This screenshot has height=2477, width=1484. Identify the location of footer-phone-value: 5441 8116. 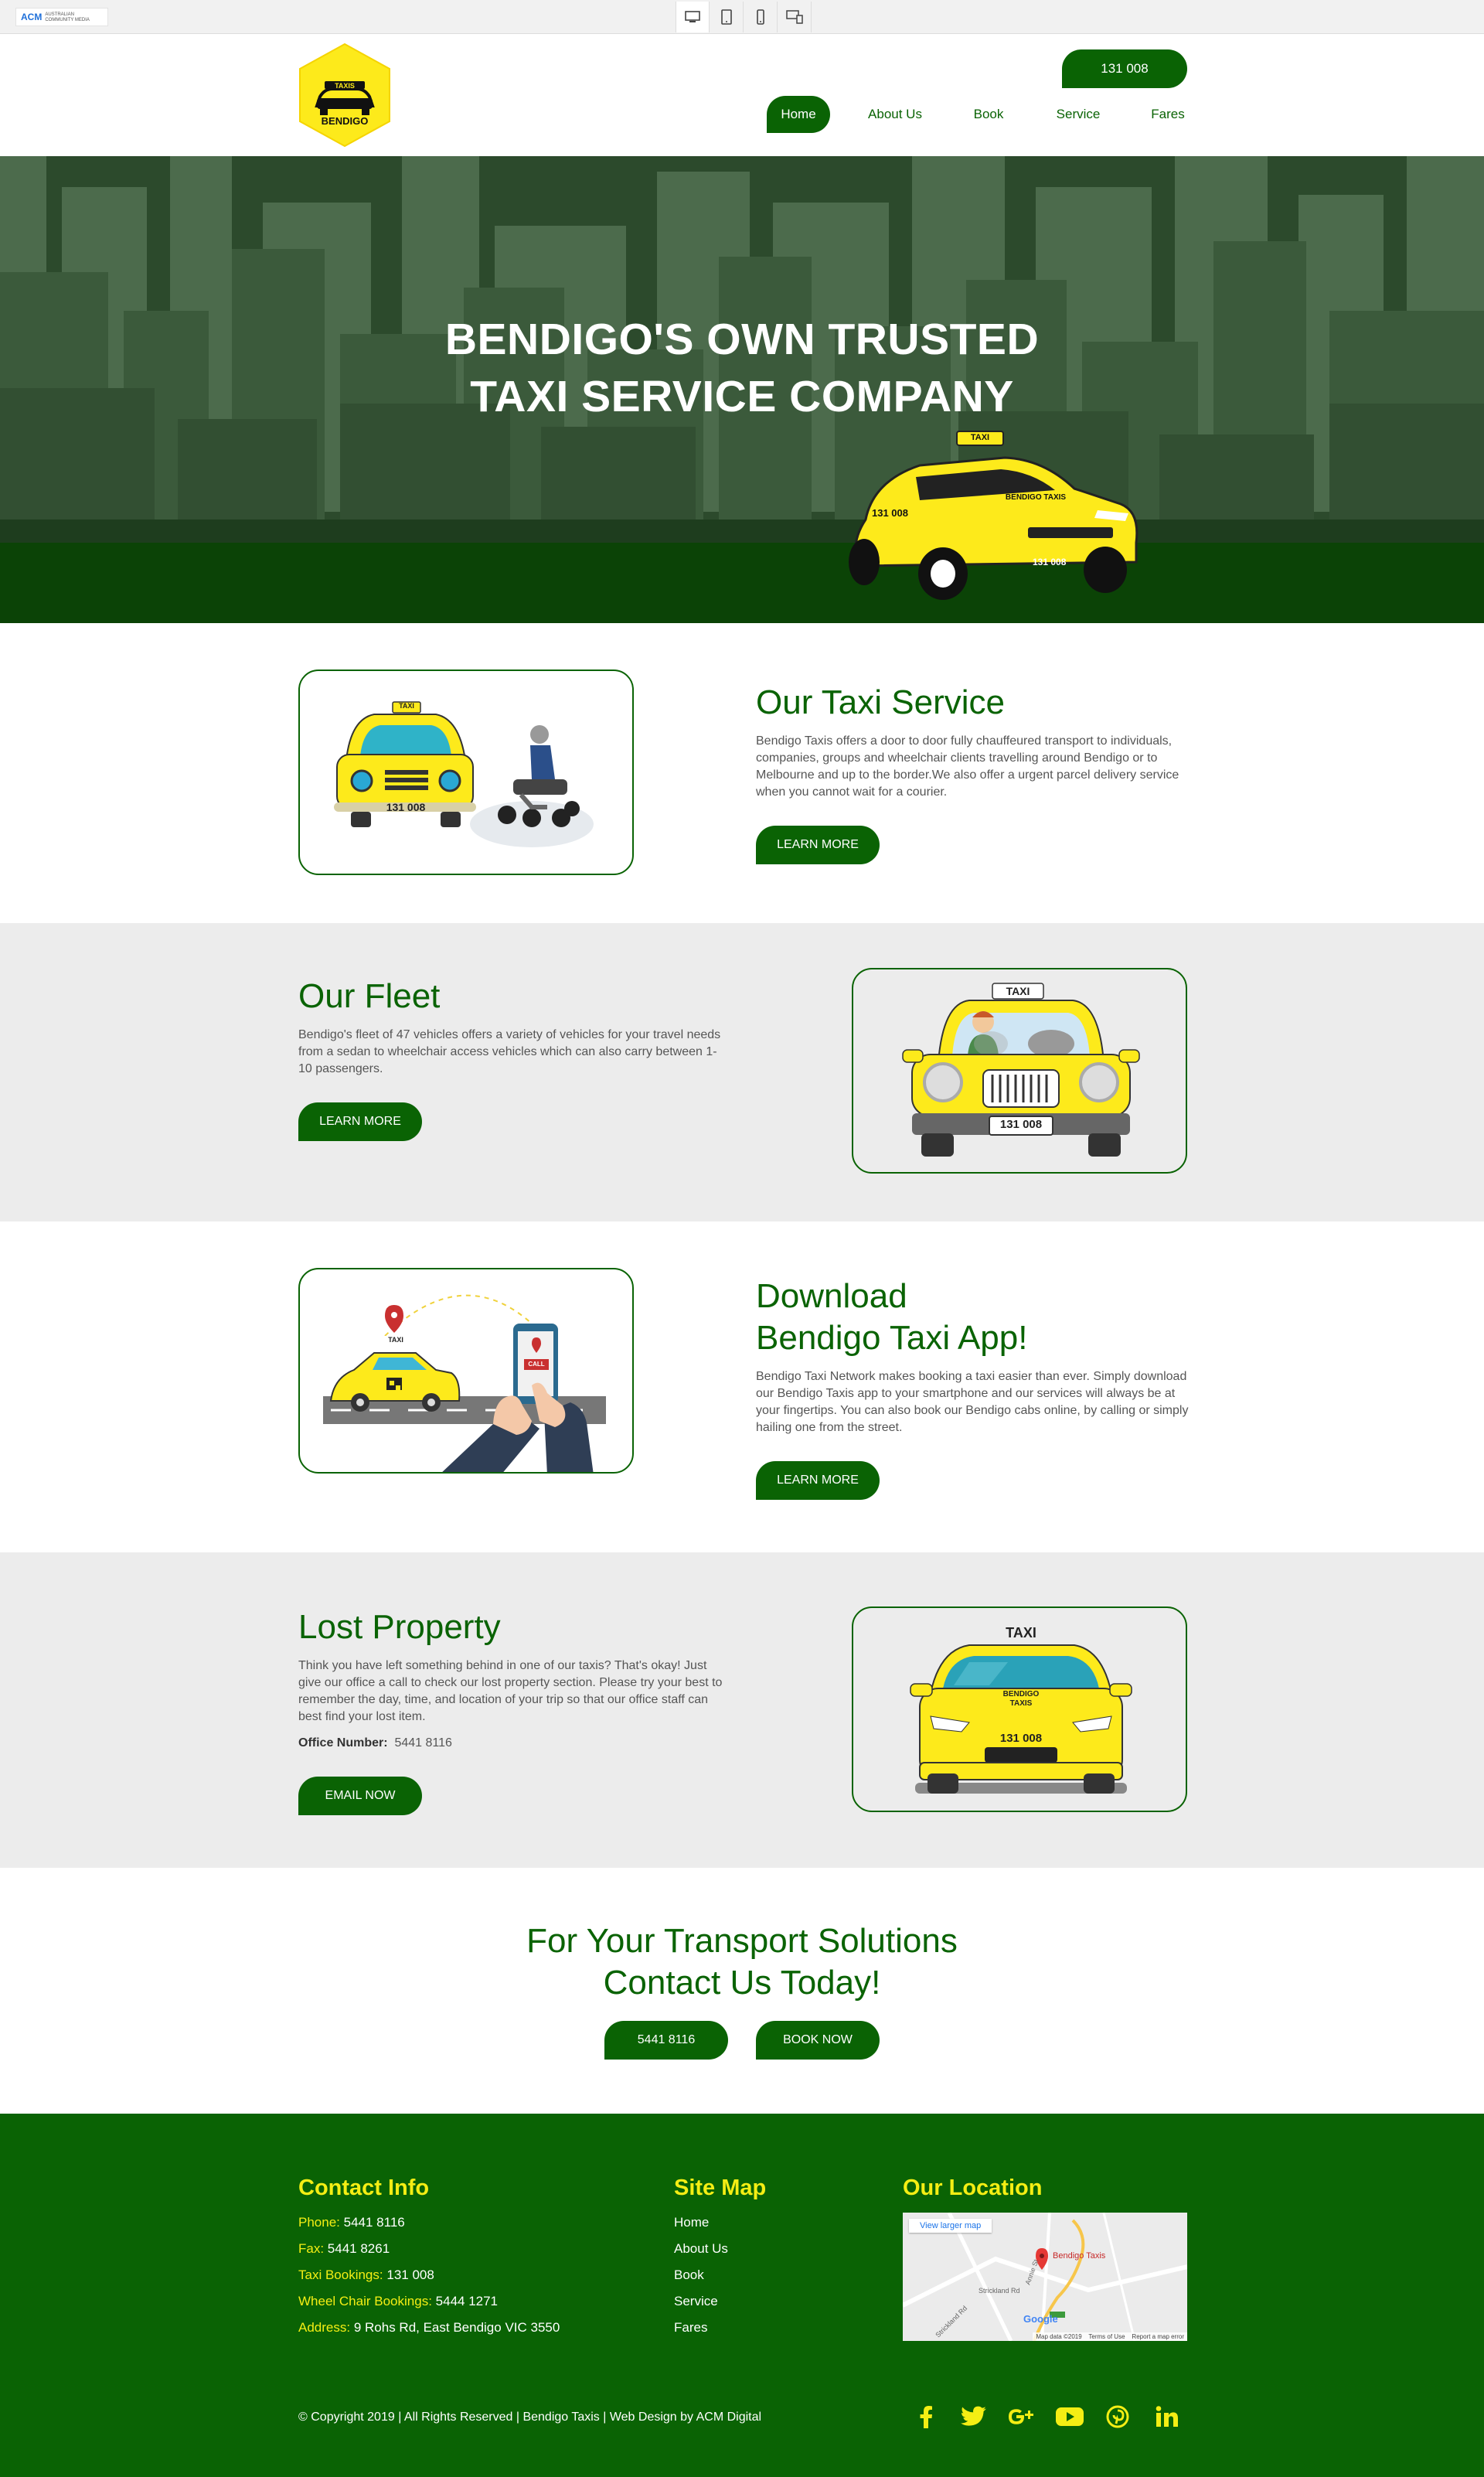
(374, 2222).